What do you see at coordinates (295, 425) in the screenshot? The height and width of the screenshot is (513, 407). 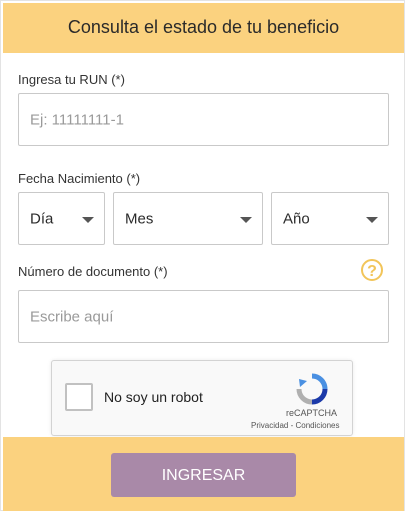 I see `recaptcha-links: Privacidad - Condiciones` at bounding box center [295, 425].